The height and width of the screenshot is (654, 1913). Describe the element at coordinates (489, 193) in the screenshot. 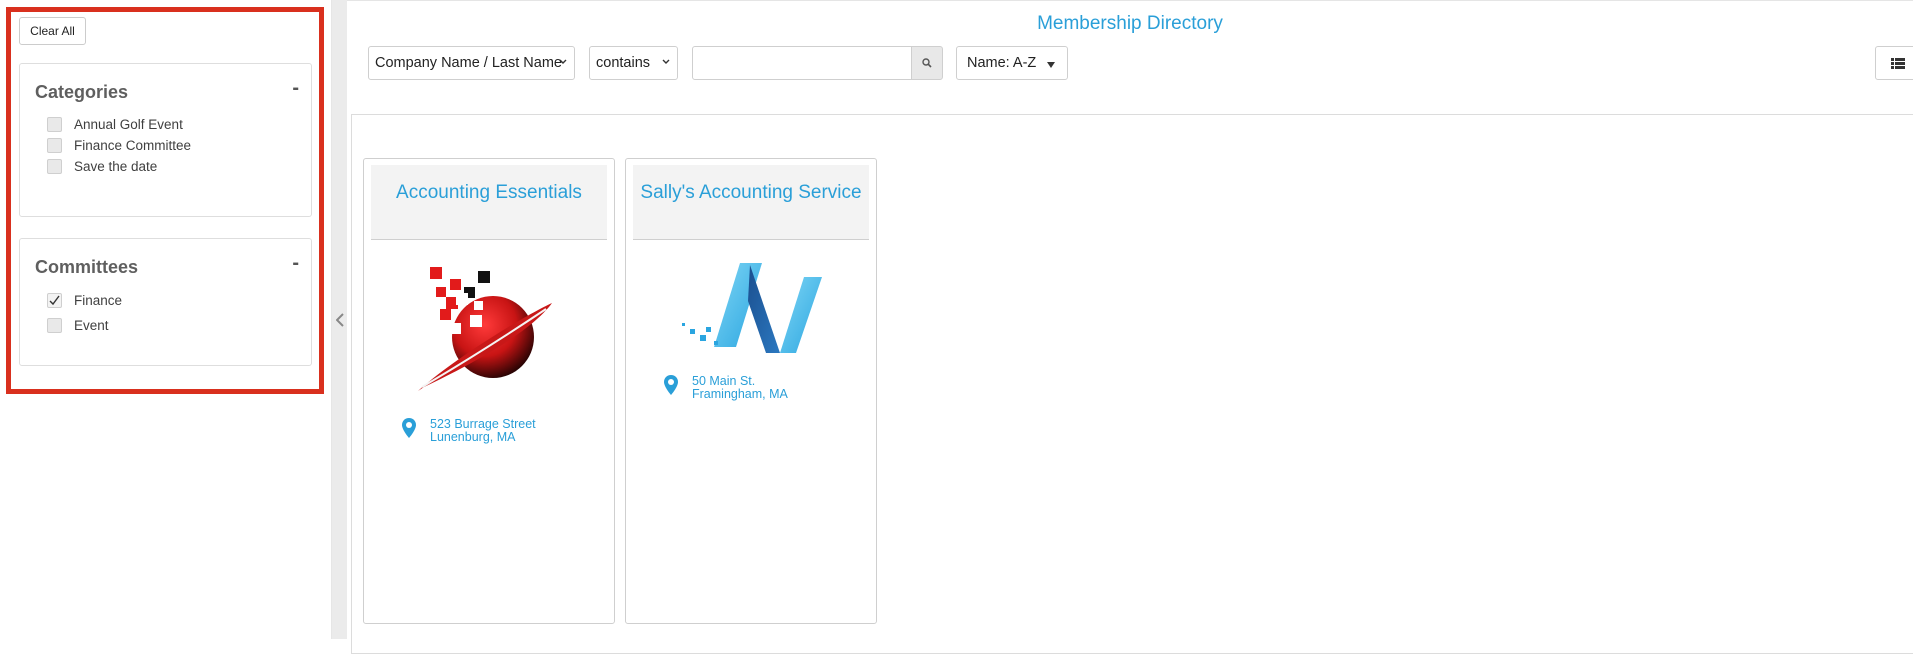

I see `member-name: Accounting Essentials` at that location.